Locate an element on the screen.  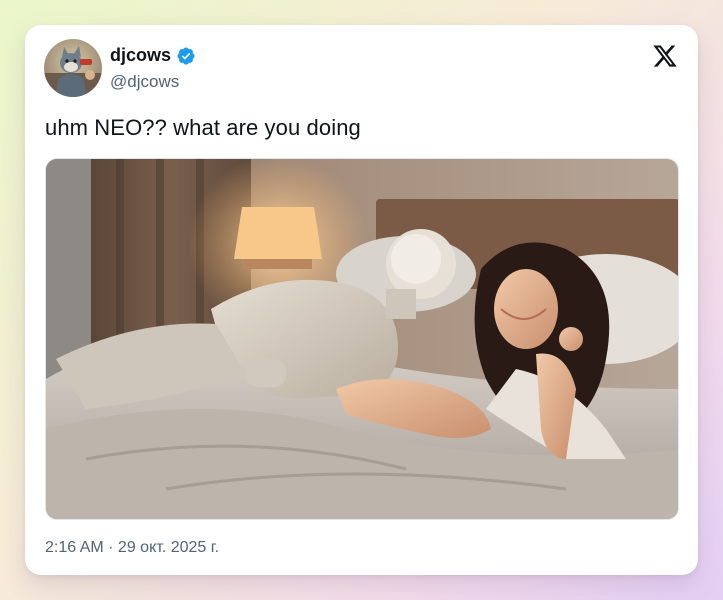
tweet-timestamp: 2:16 AM · 29 окт. 2025 г. is located at coordinates (132, 548).